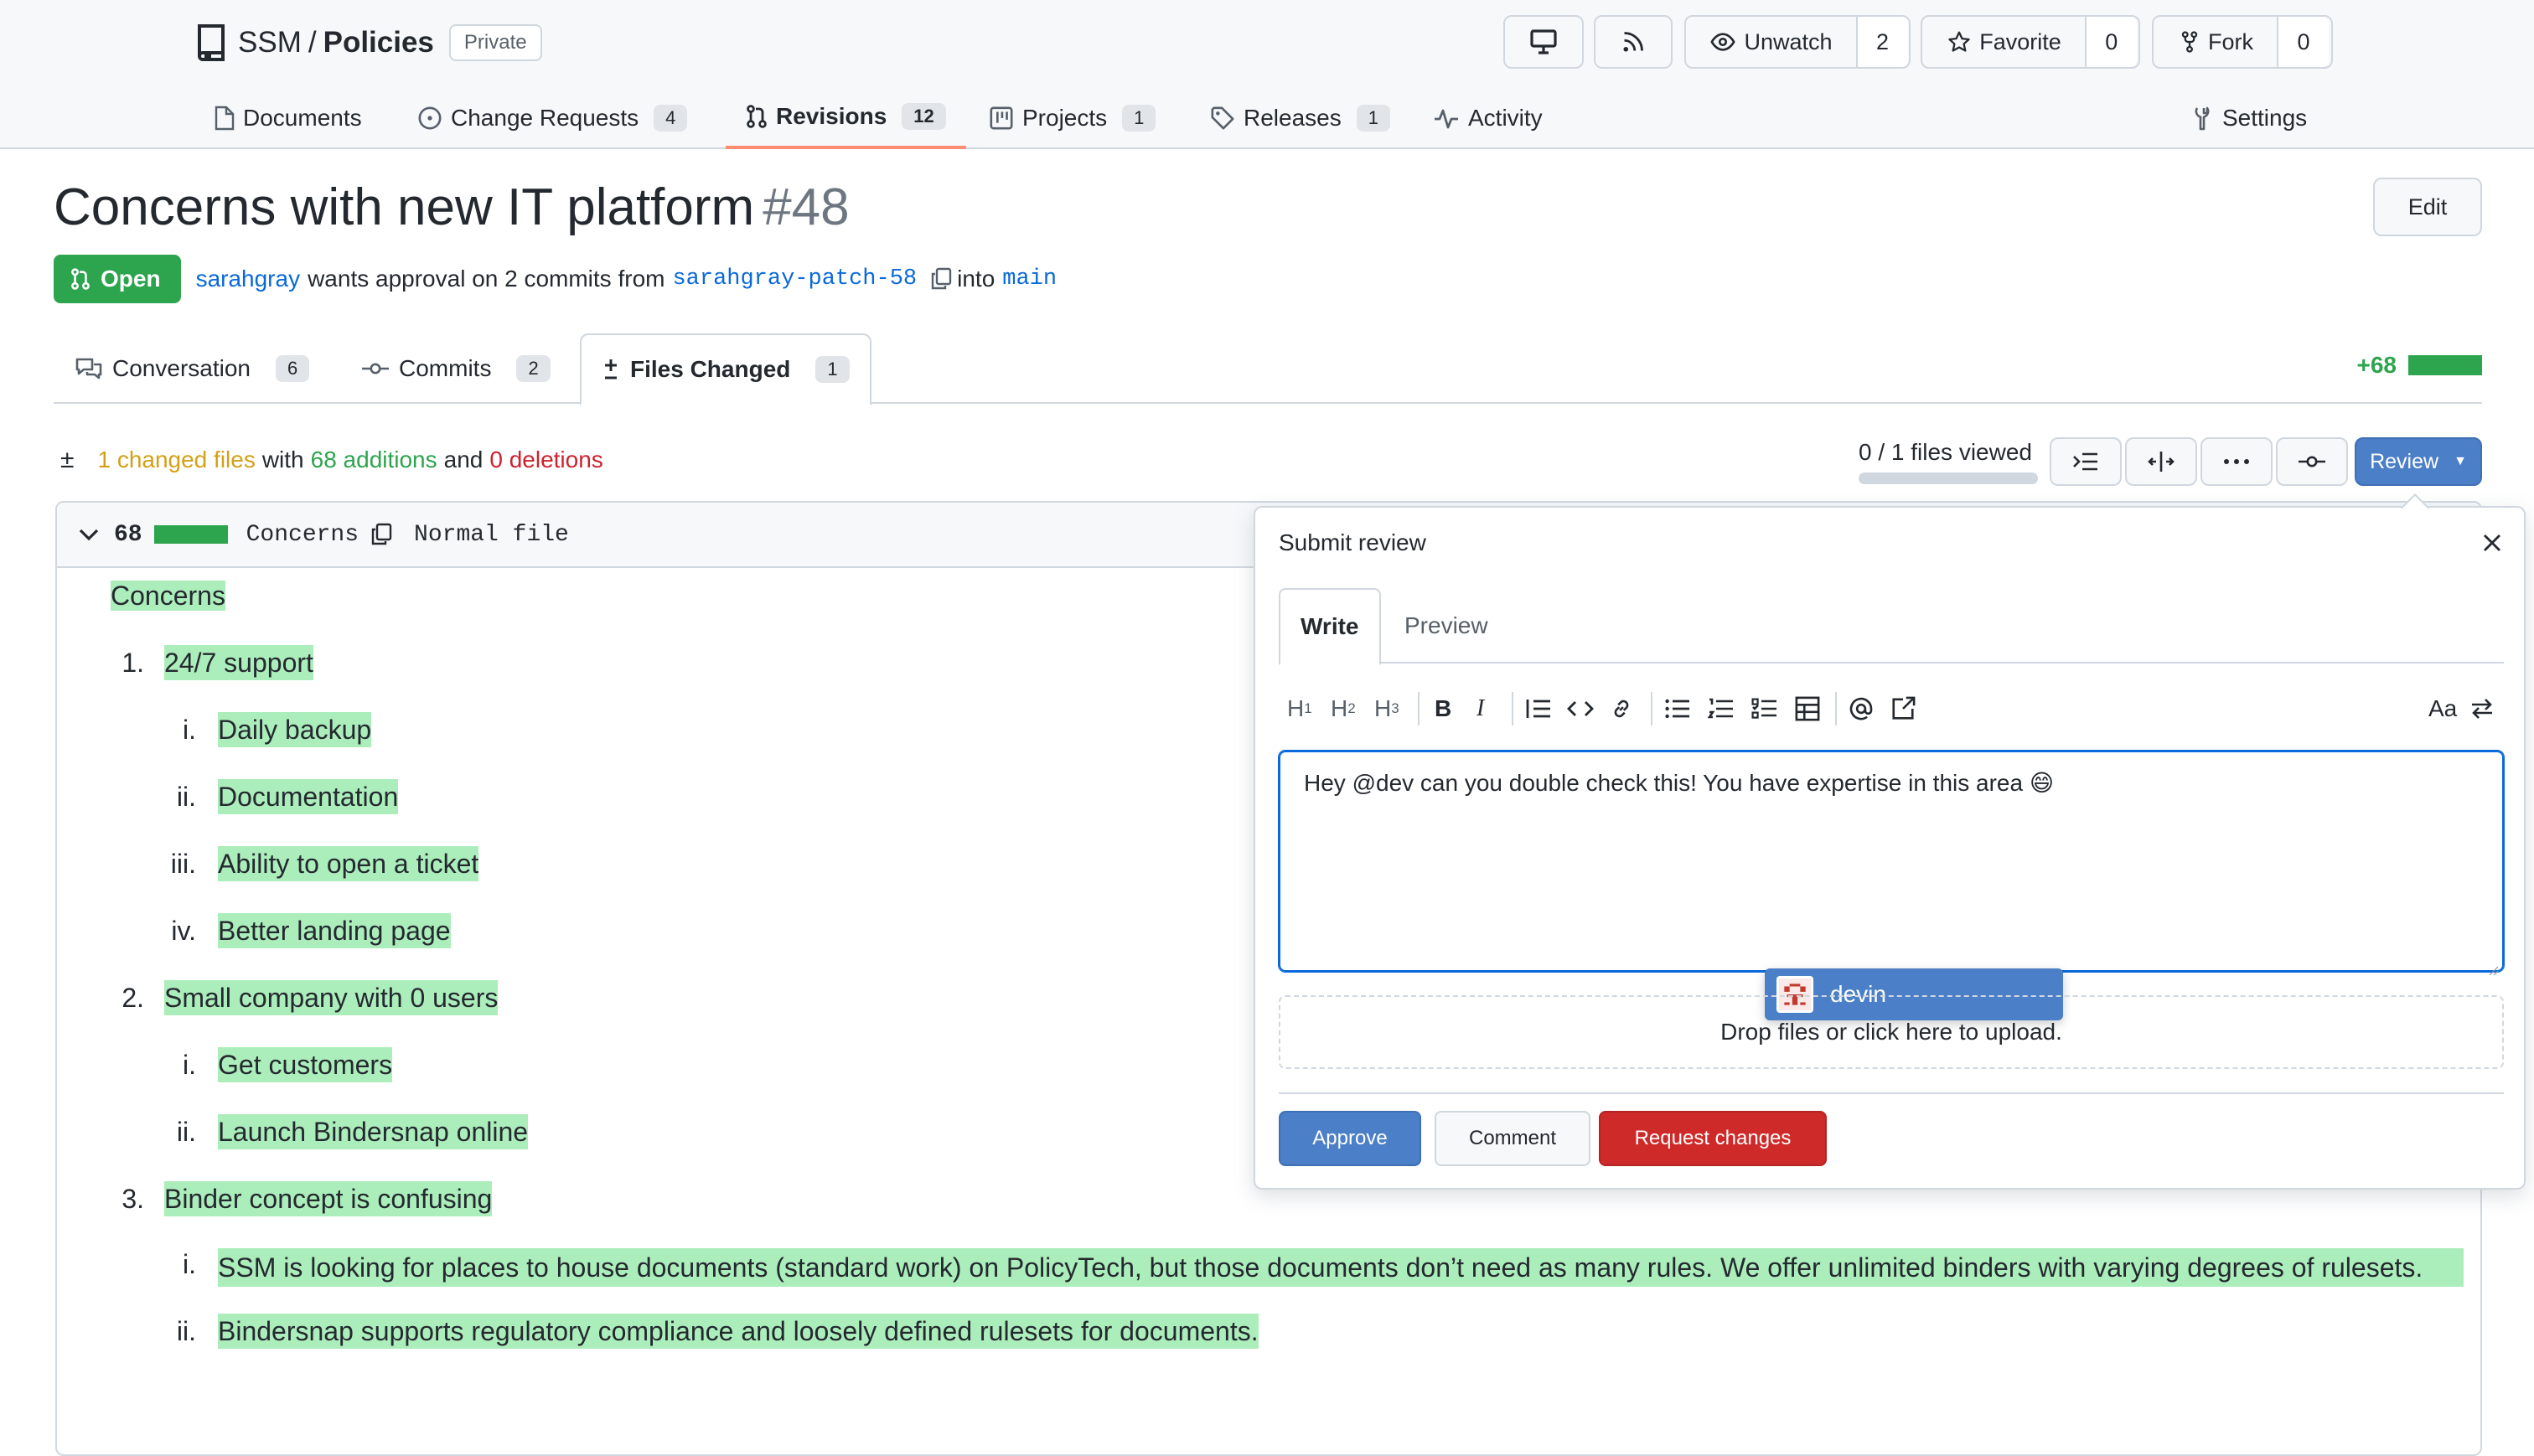 This screenshot has width=2534, height=1456. What do you see at coordinates (404, 207) in the screenshot?
I see `pr-title-text: Concerns with new IT platform` at bounding box center [404, 207].